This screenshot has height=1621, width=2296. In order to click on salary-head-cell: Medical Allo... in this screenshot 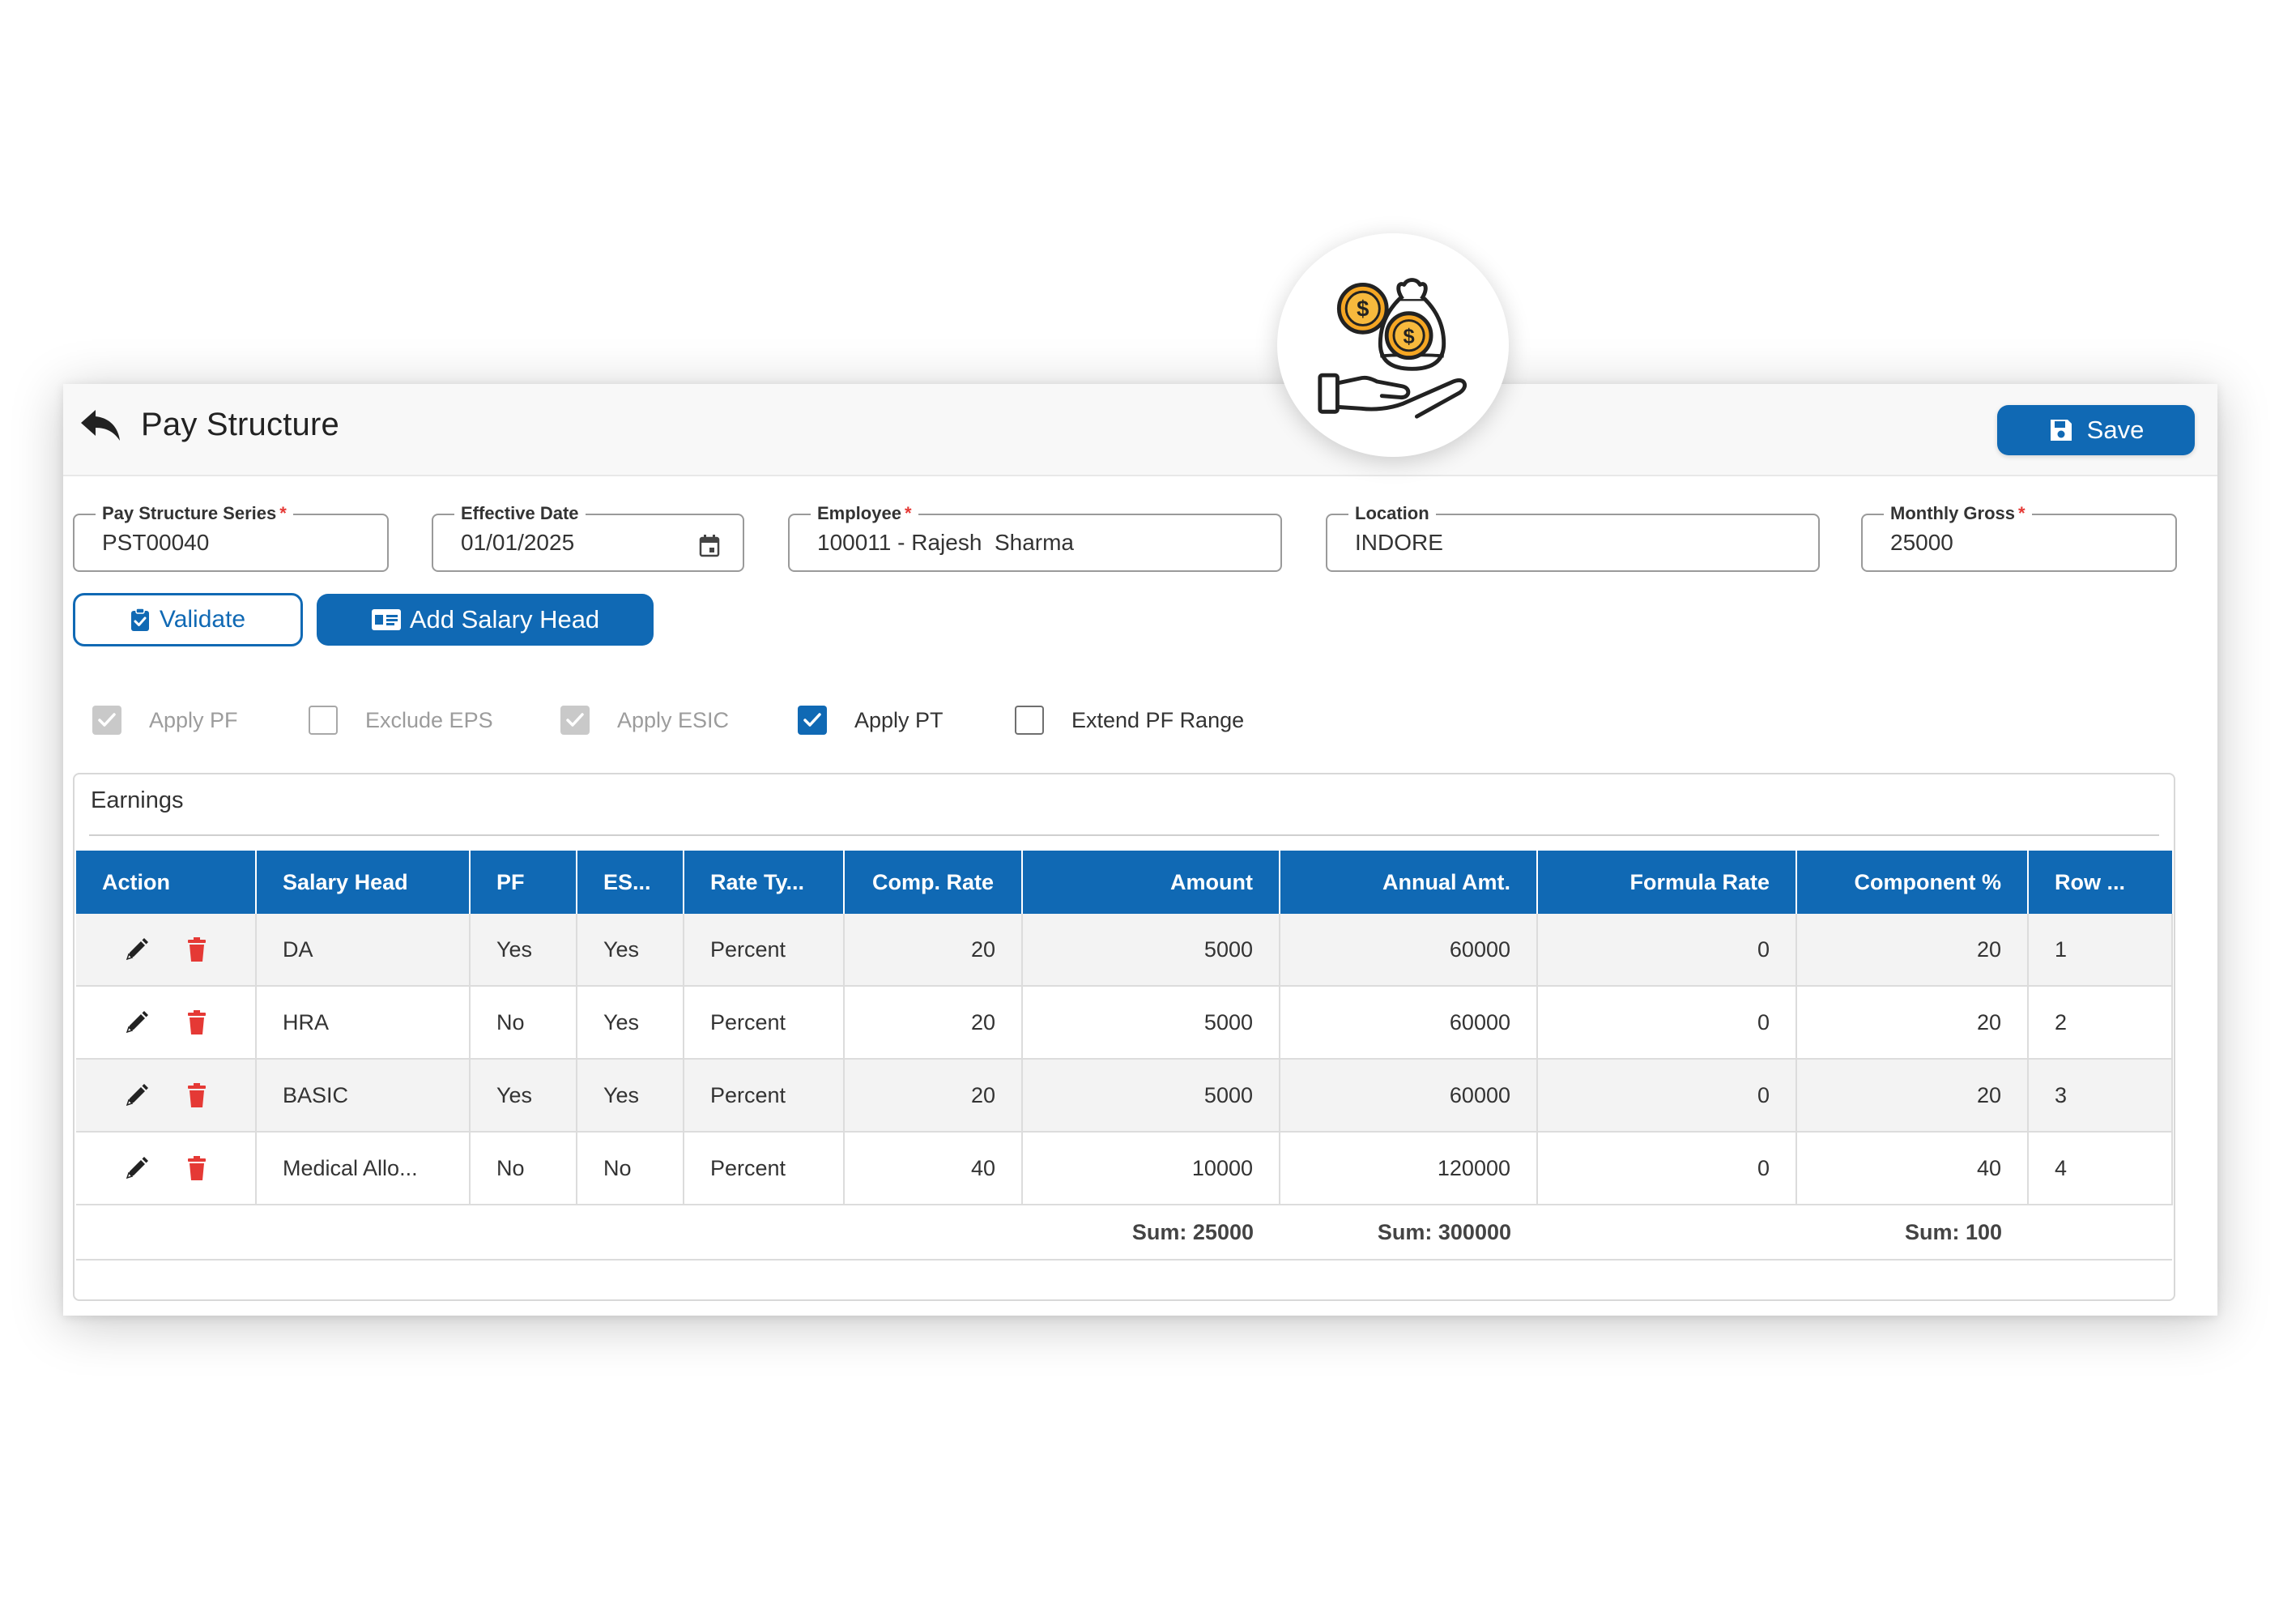, I will do `click(364, 1168)`.